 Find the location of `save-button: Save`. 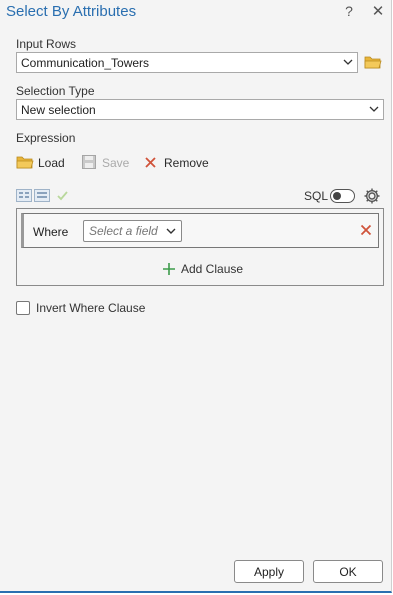

save-button: Save is located at coordinates (106, 163).